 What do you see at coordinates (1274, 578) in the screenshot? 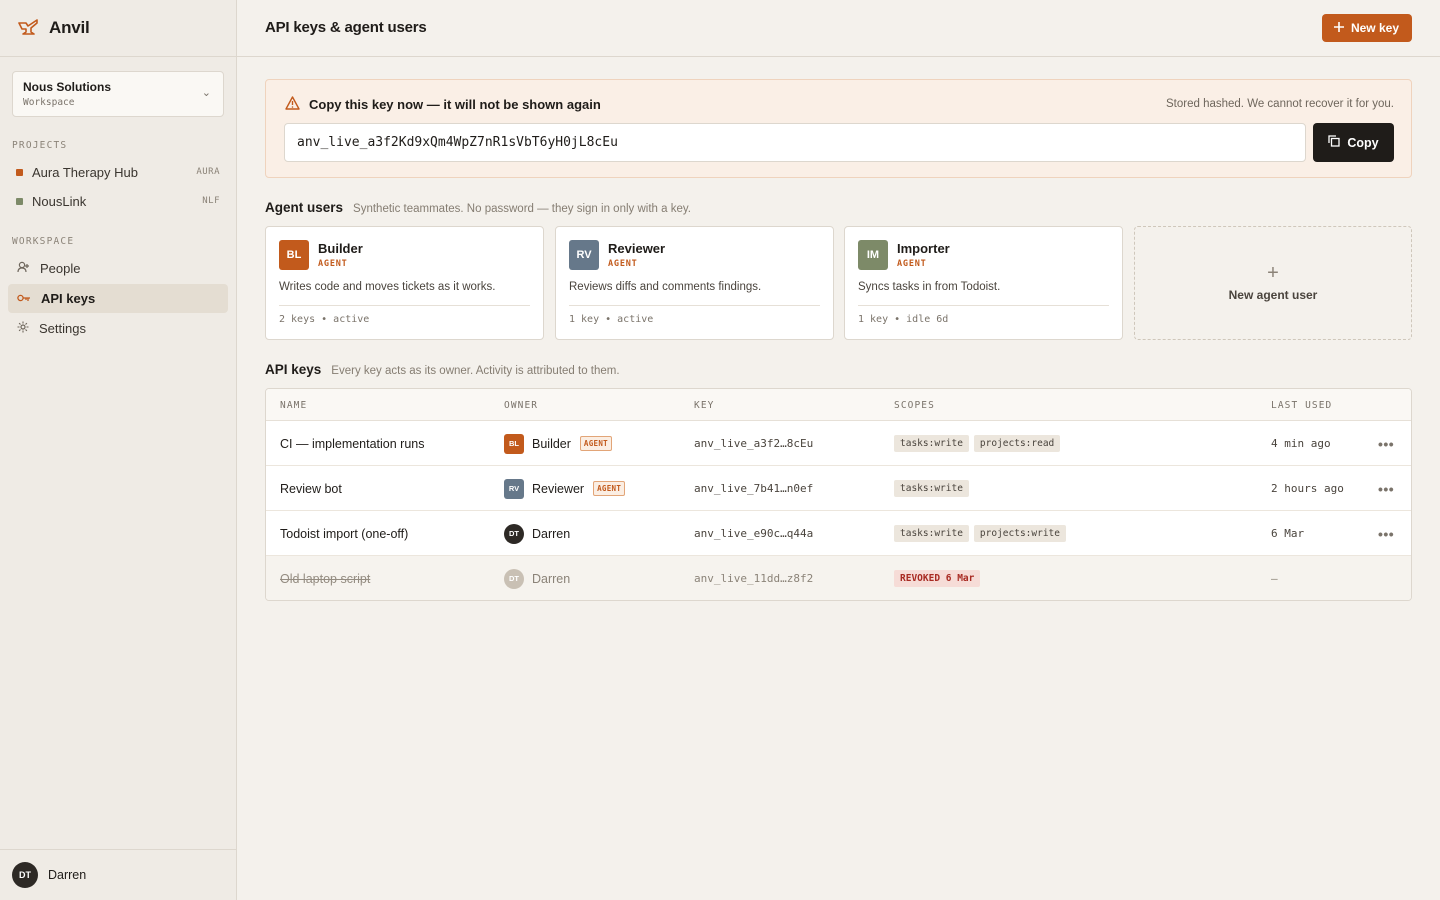
I see `last-used: —` at bounding box center [1274, 578].